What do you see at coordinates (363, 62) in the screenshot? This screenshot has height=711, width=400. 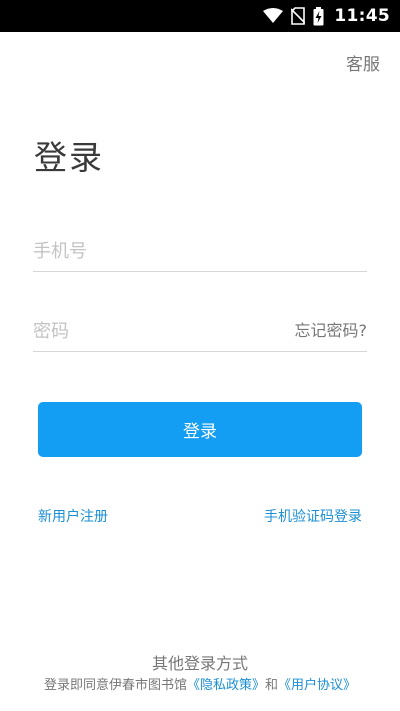 I see `customer-service-link: 客服` at bounding box center [363, 62].